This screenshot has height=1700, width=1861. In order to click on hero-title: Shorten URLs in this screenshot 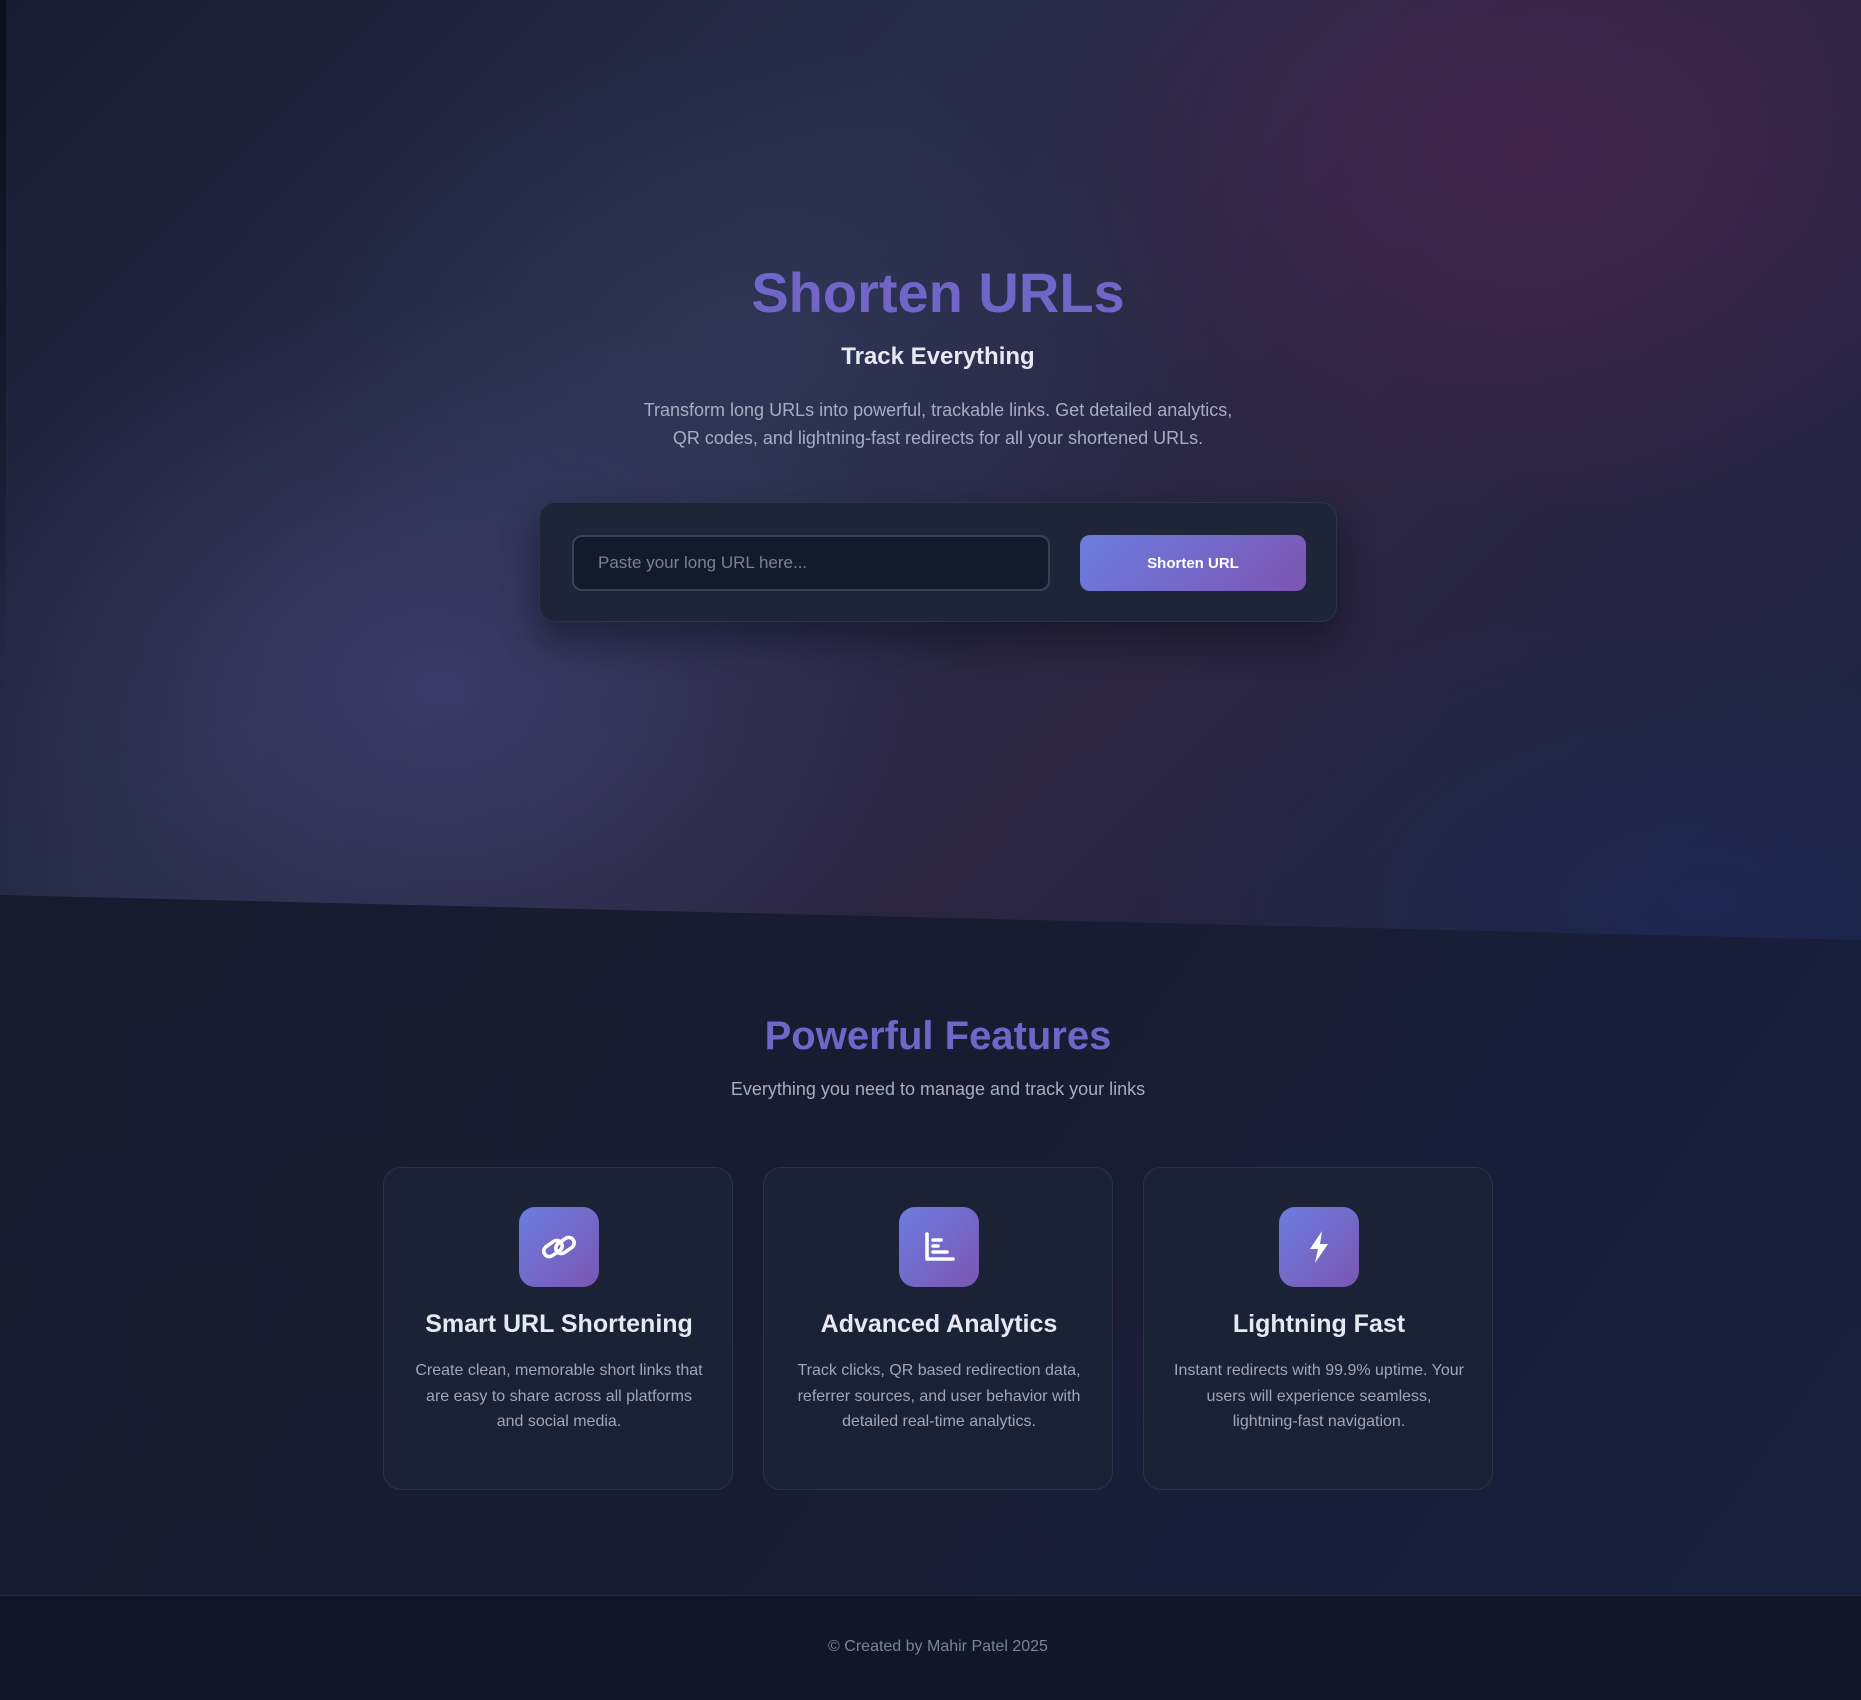, I will do `click(938, 292)`.